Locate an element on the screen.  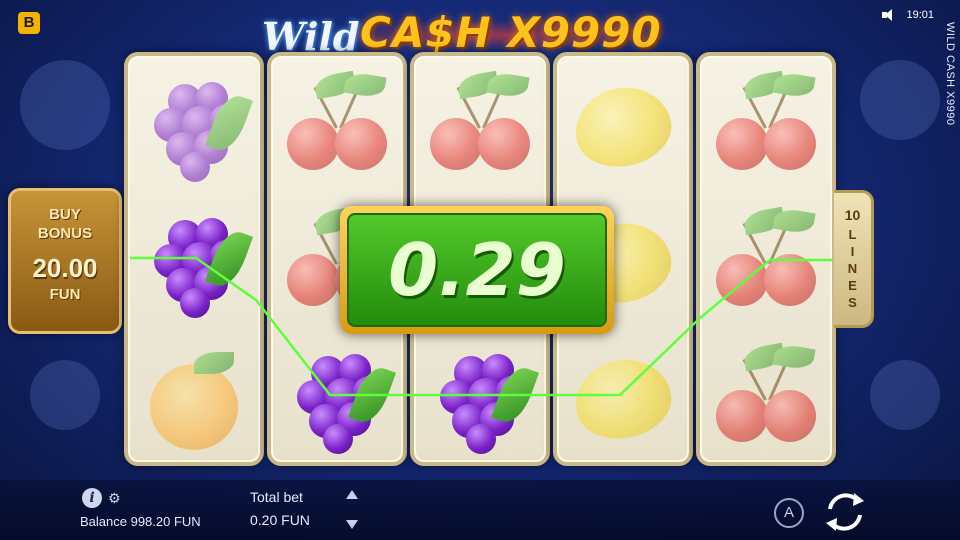
win-amount-panel: 0.29 is located at coordinates (477, 270).